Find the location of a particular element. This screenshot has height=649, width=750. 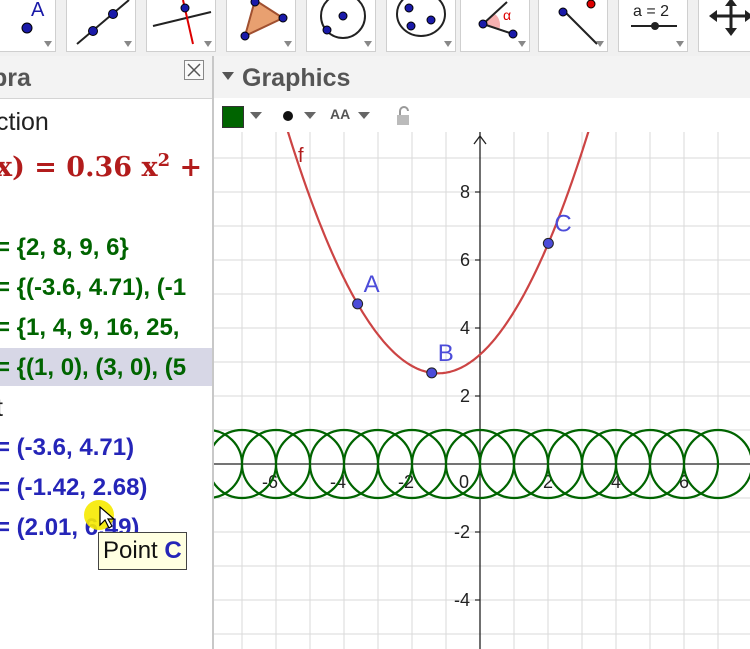

move-tool: A is located at coordinates (28, 26).